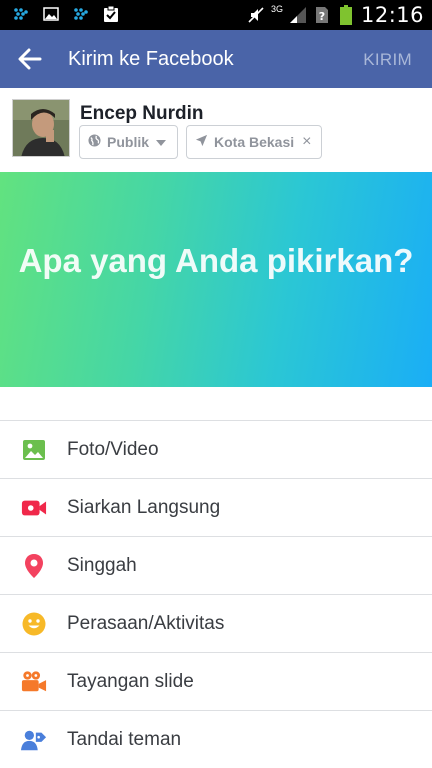  I want to click on option-slideshow: Tayangan slide, so click(216, 682).